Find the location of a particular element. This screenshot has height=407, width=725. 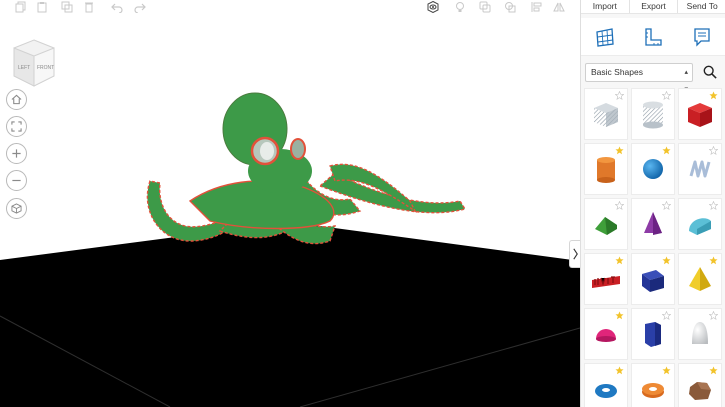

zoom-in-button is located at coordinates (16, 153).